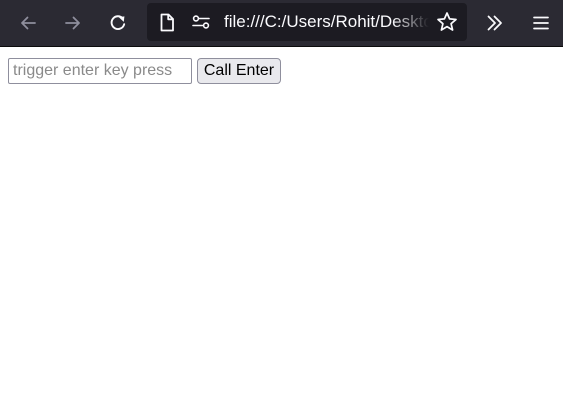 The image size is (563, 402). I want to click on browser-toolbar: file:///C:/Users/Rohit/Desktop, so click(281, 23).